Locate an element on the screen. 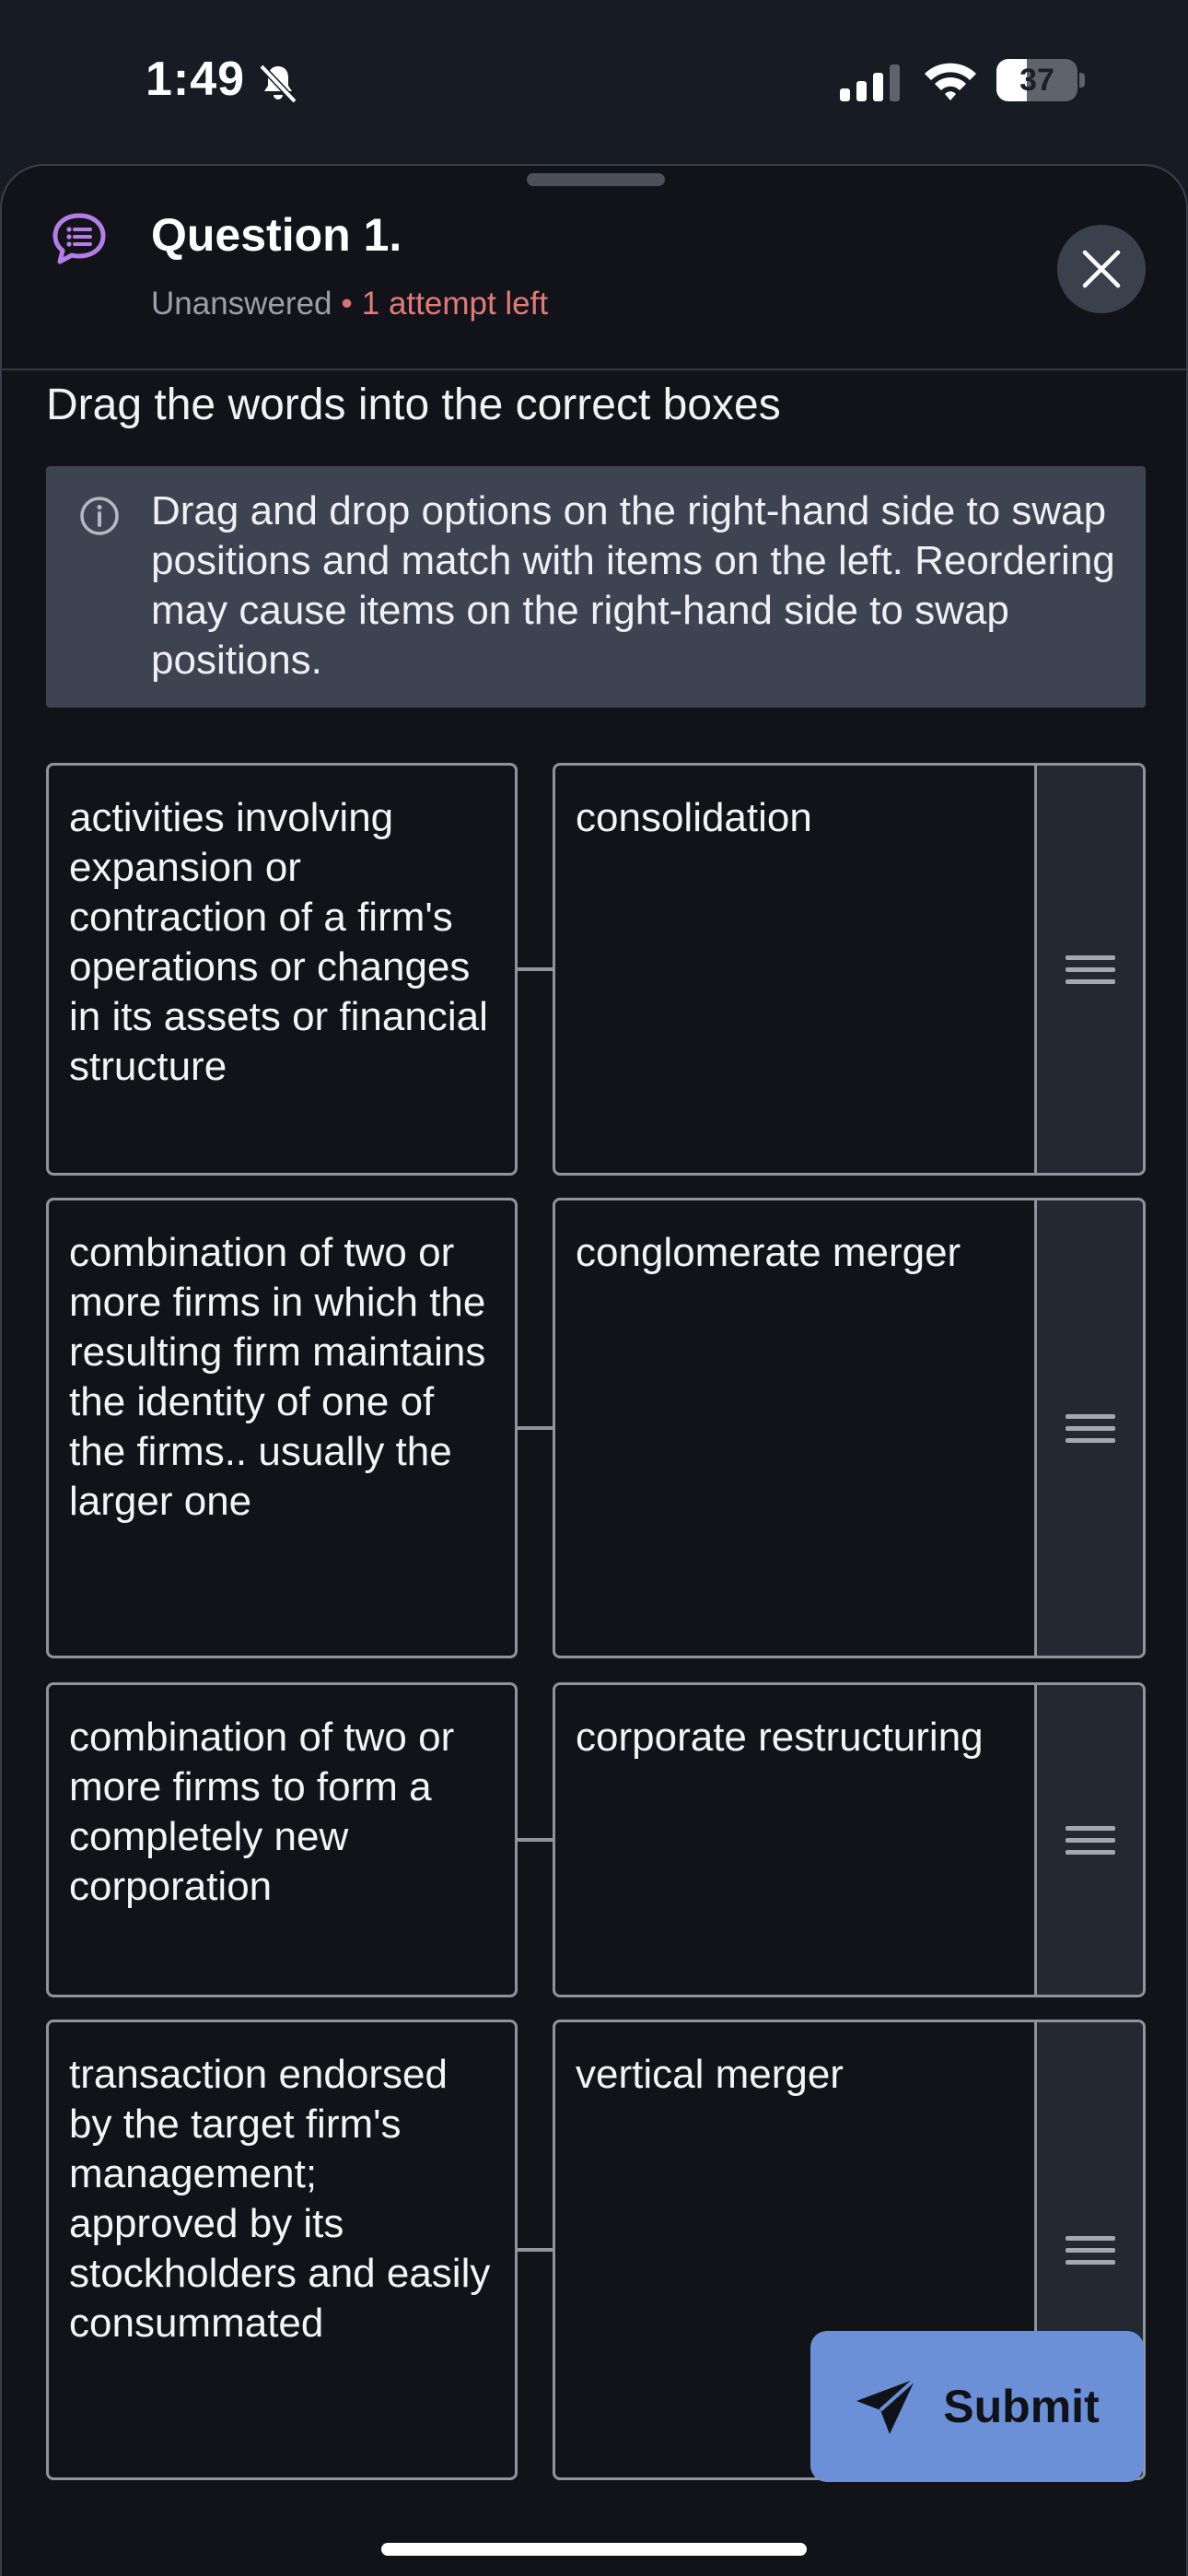  question-status: Unanswered • 1 attempt left is located at coordinates (349, 304).